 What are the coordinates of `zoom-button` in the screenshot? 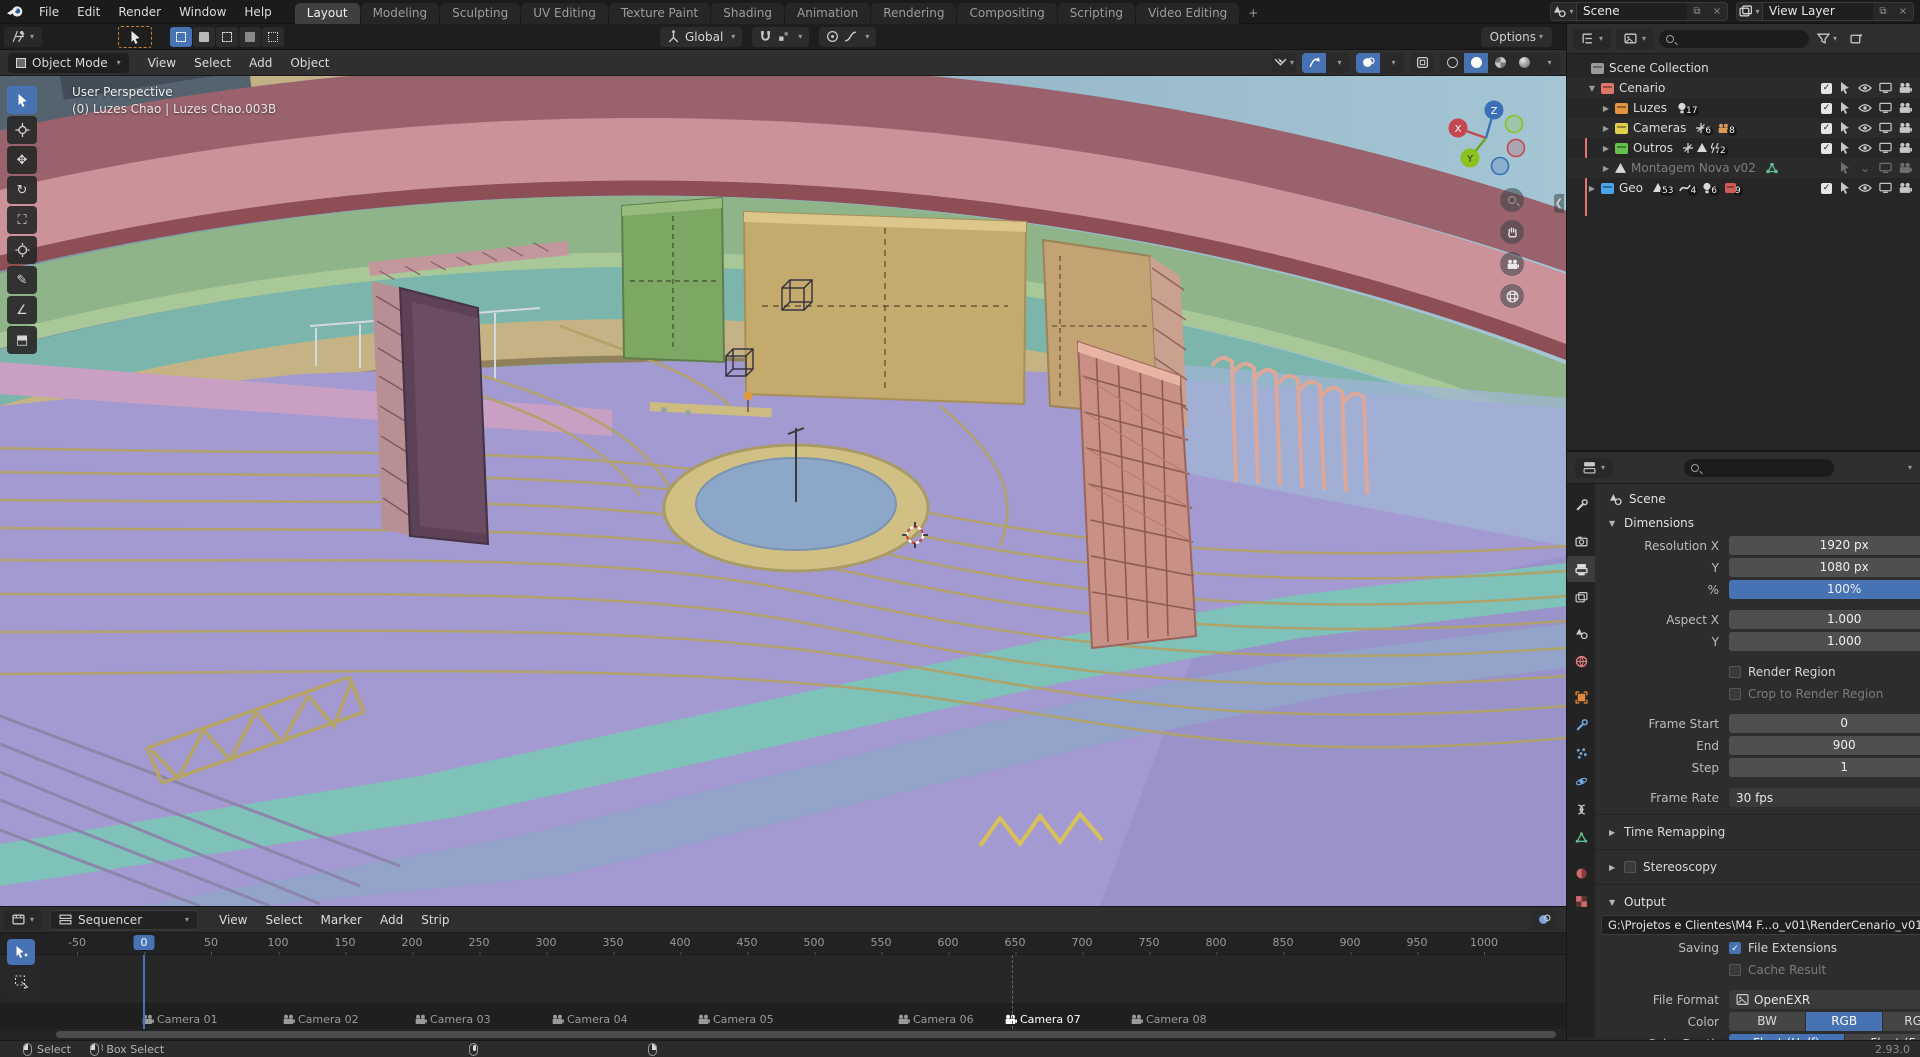 It's located at (1512, 200).